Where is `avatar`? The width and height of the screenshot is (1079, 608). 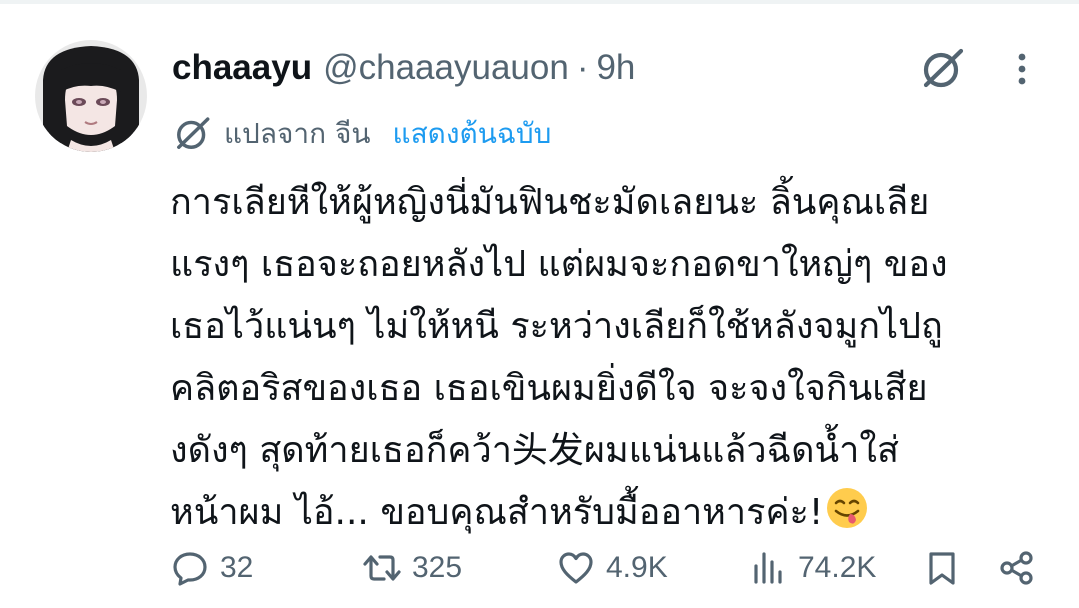
avatar is located at coordinates (91, 96).